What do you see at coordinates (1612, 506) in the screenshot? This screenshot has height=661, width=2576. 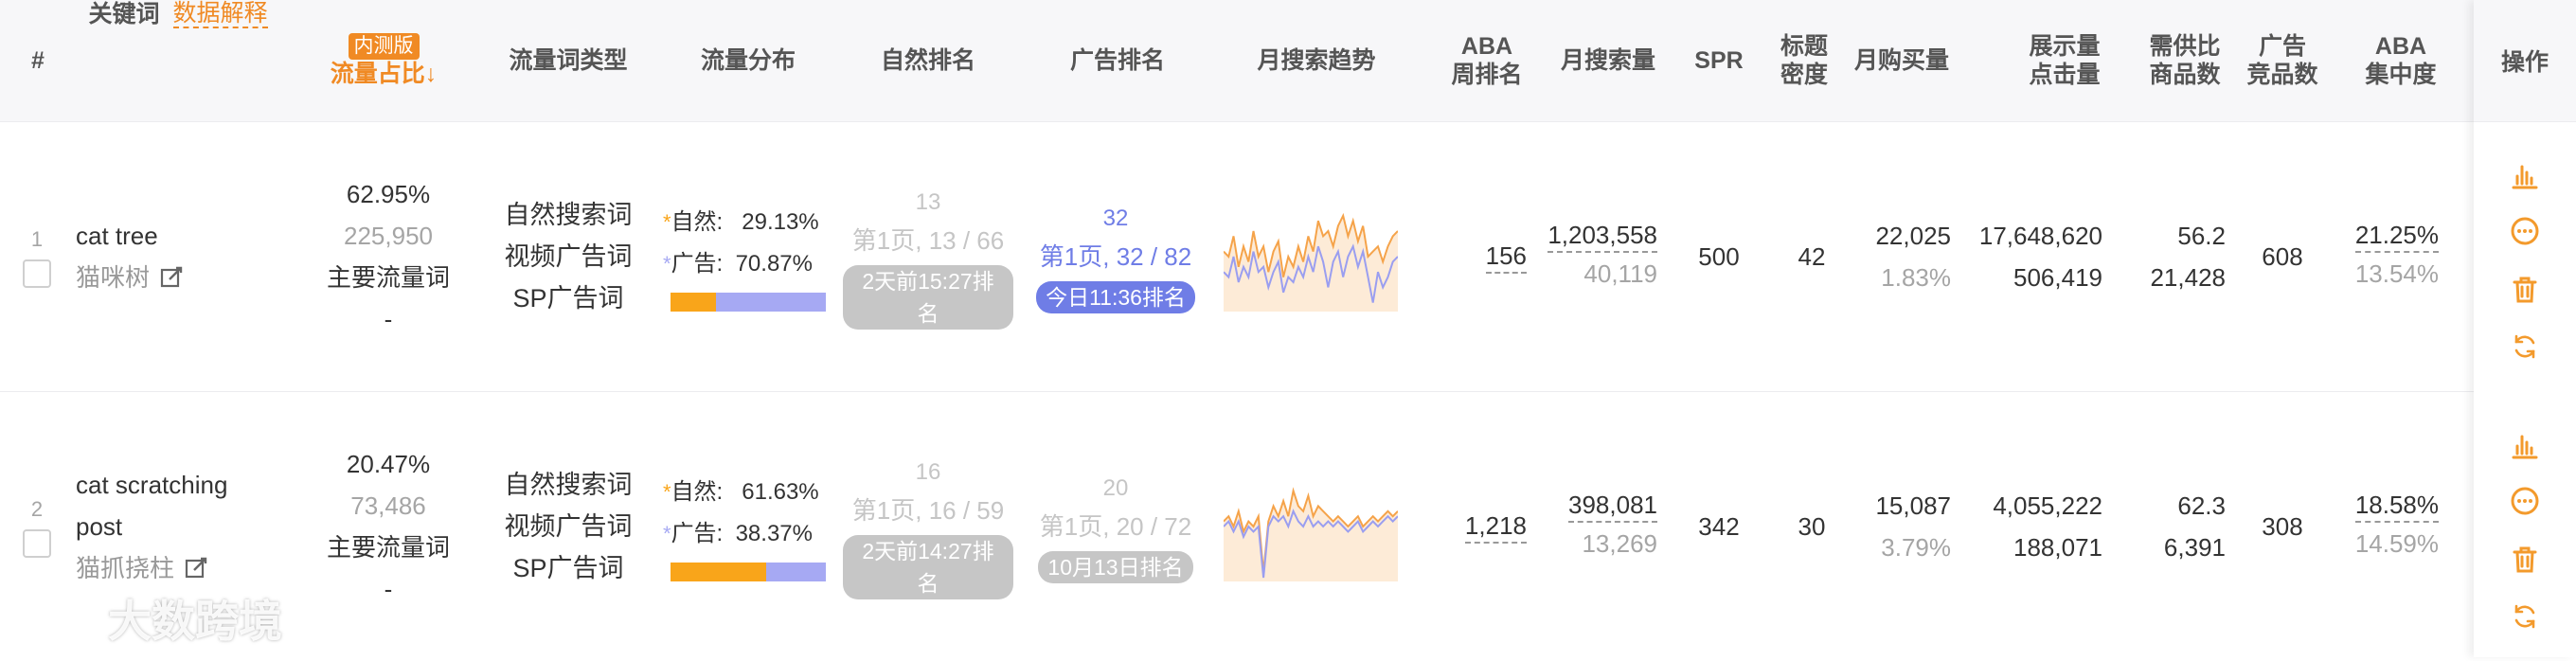 I see `monthly-search: 398,081` at bounding box center [1612, 506].